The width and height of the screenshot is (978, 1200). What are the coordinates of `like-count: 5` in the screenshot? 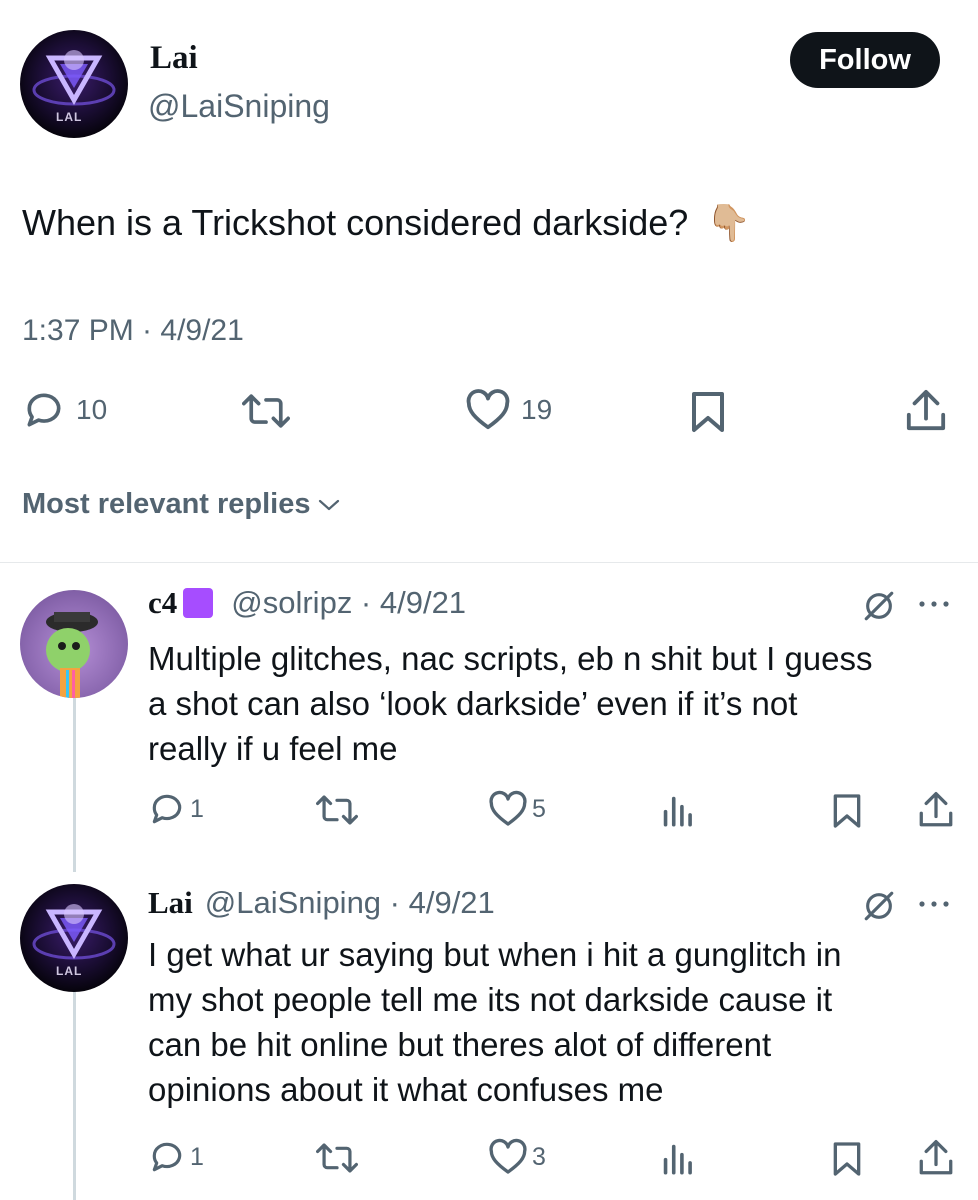 It's located at (539, 808).